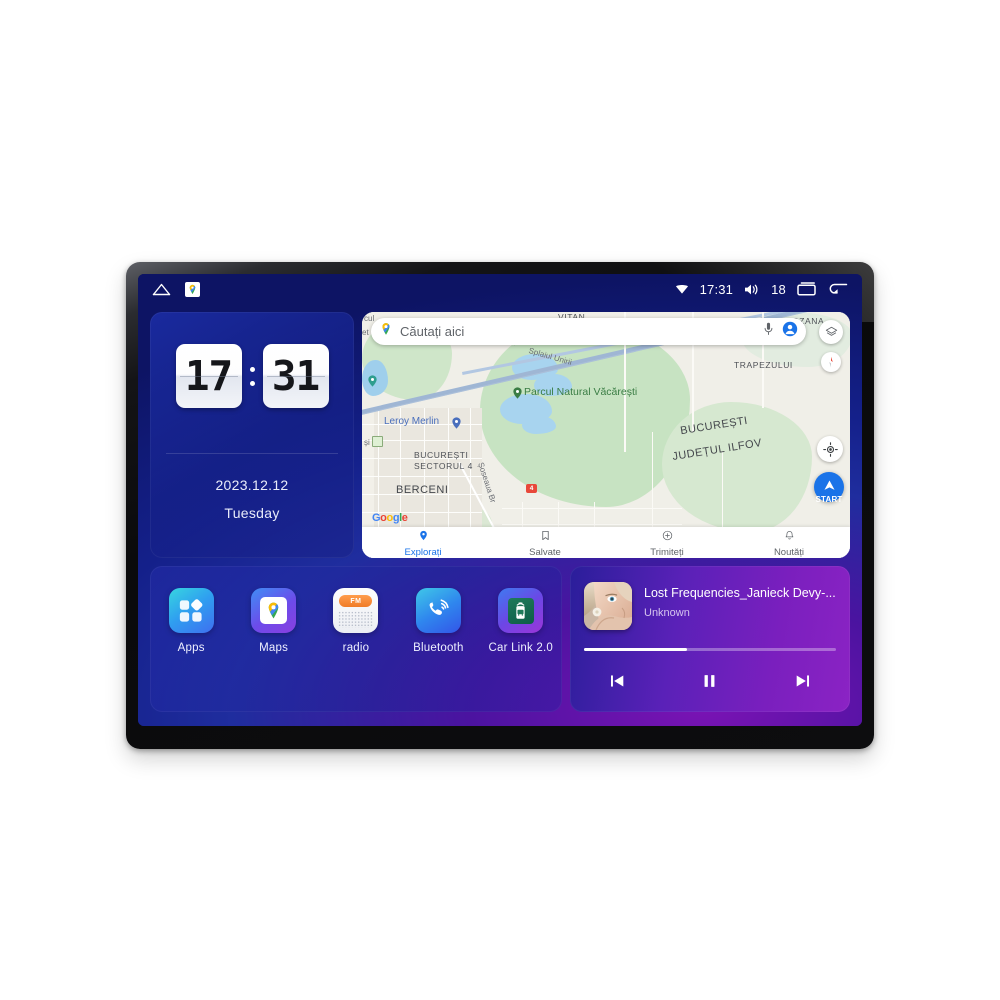  Describe the element at coordinates (667, 537) in the screenshot. I see `plus-circle-icon` at that location.